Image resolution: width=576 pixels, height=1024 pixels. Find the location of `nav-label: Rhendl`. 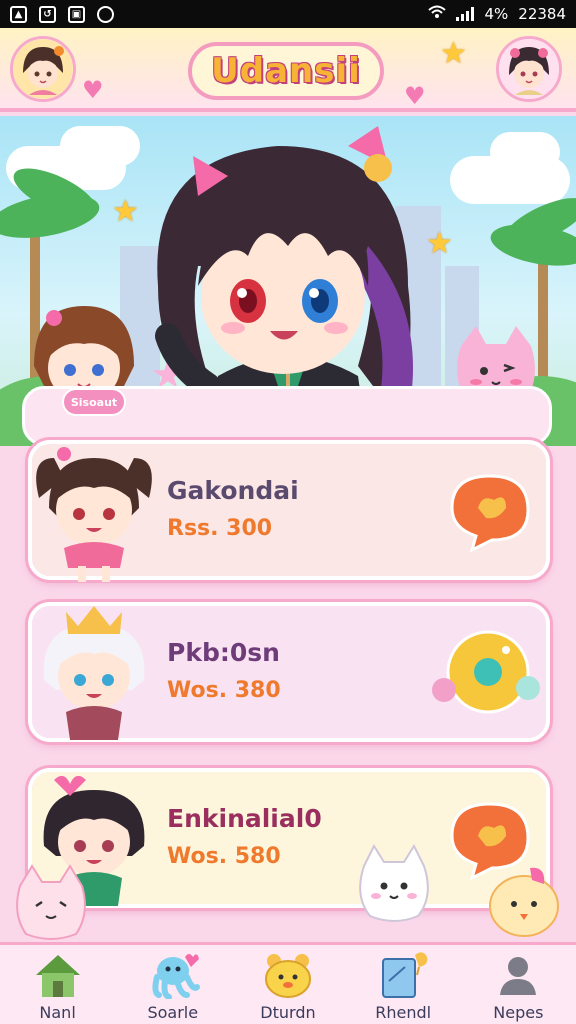

nav-label: Rhendl is located at coordinates (403, 1012).